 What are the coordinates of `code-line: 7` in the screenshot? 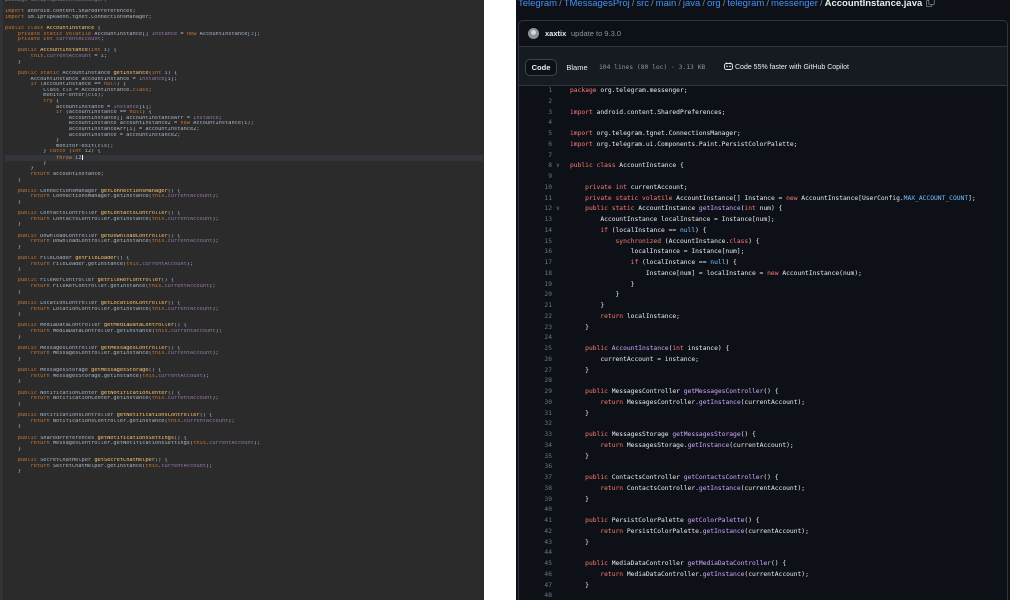 It's located at (763, 156).